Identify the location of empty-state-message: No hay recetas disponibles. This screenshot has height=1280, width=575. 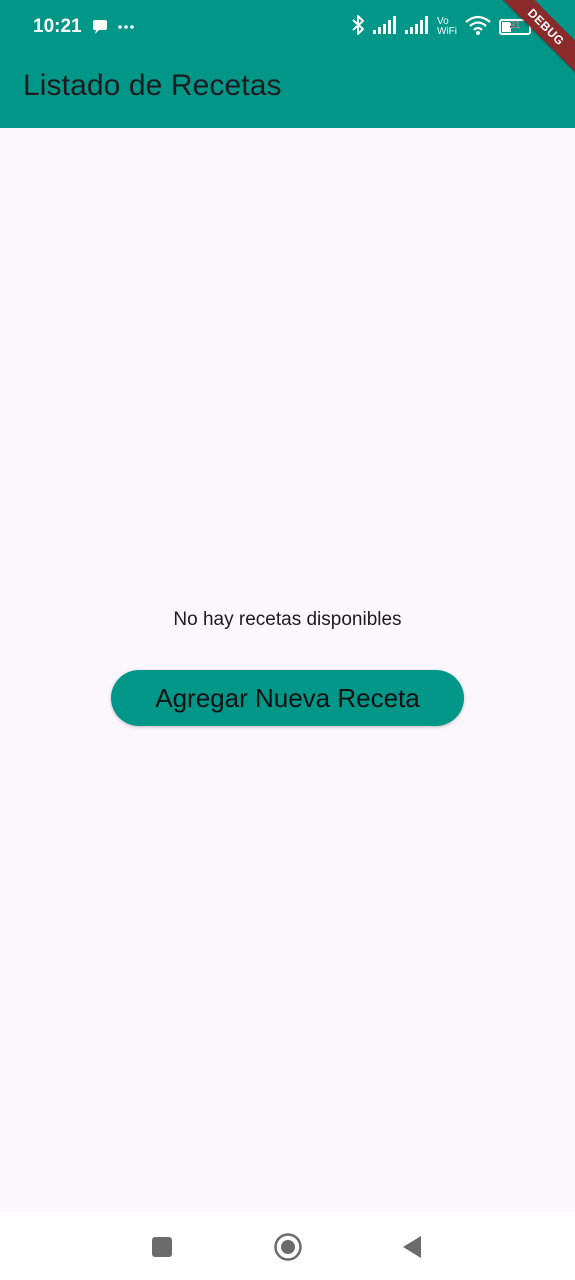
(287, 619).